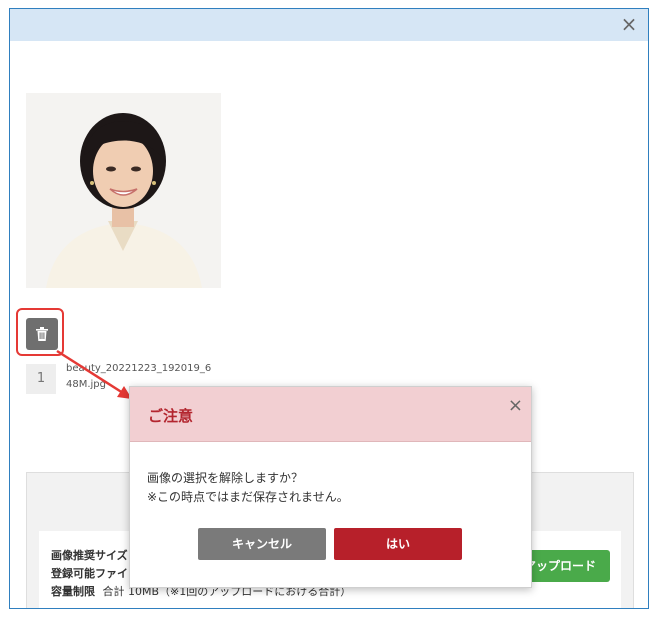 This screenshot has width=659, height=619. Describe the element at coordinates (225, 478) in the screenshot. I see `dialog-message-line1: 画像の選択を解除しますか？` at that location.